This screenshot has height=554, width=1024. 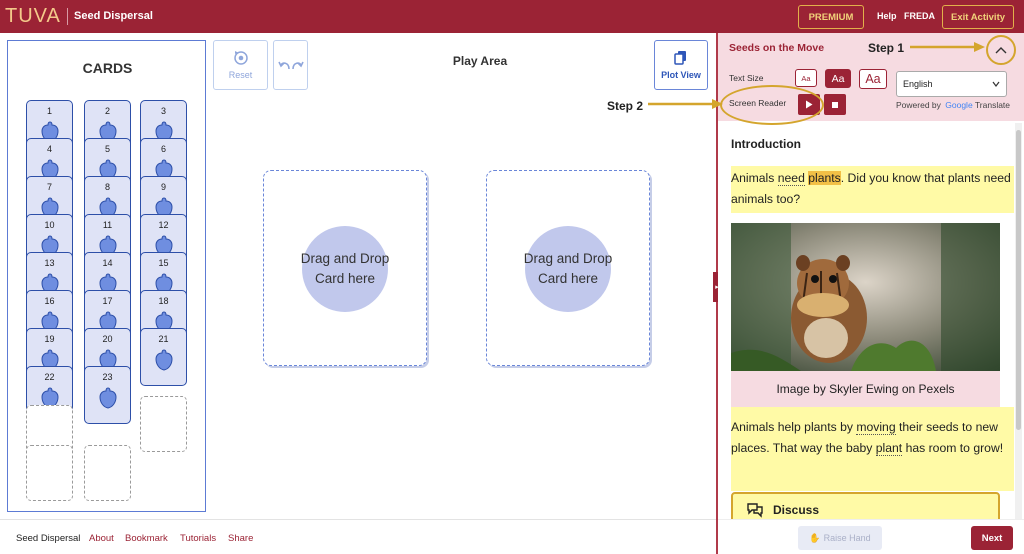 What do you see at coordinates (876, 427) in the screenshot?
I see `glossary-word-moving: moving` at bounding box center [876, 427].